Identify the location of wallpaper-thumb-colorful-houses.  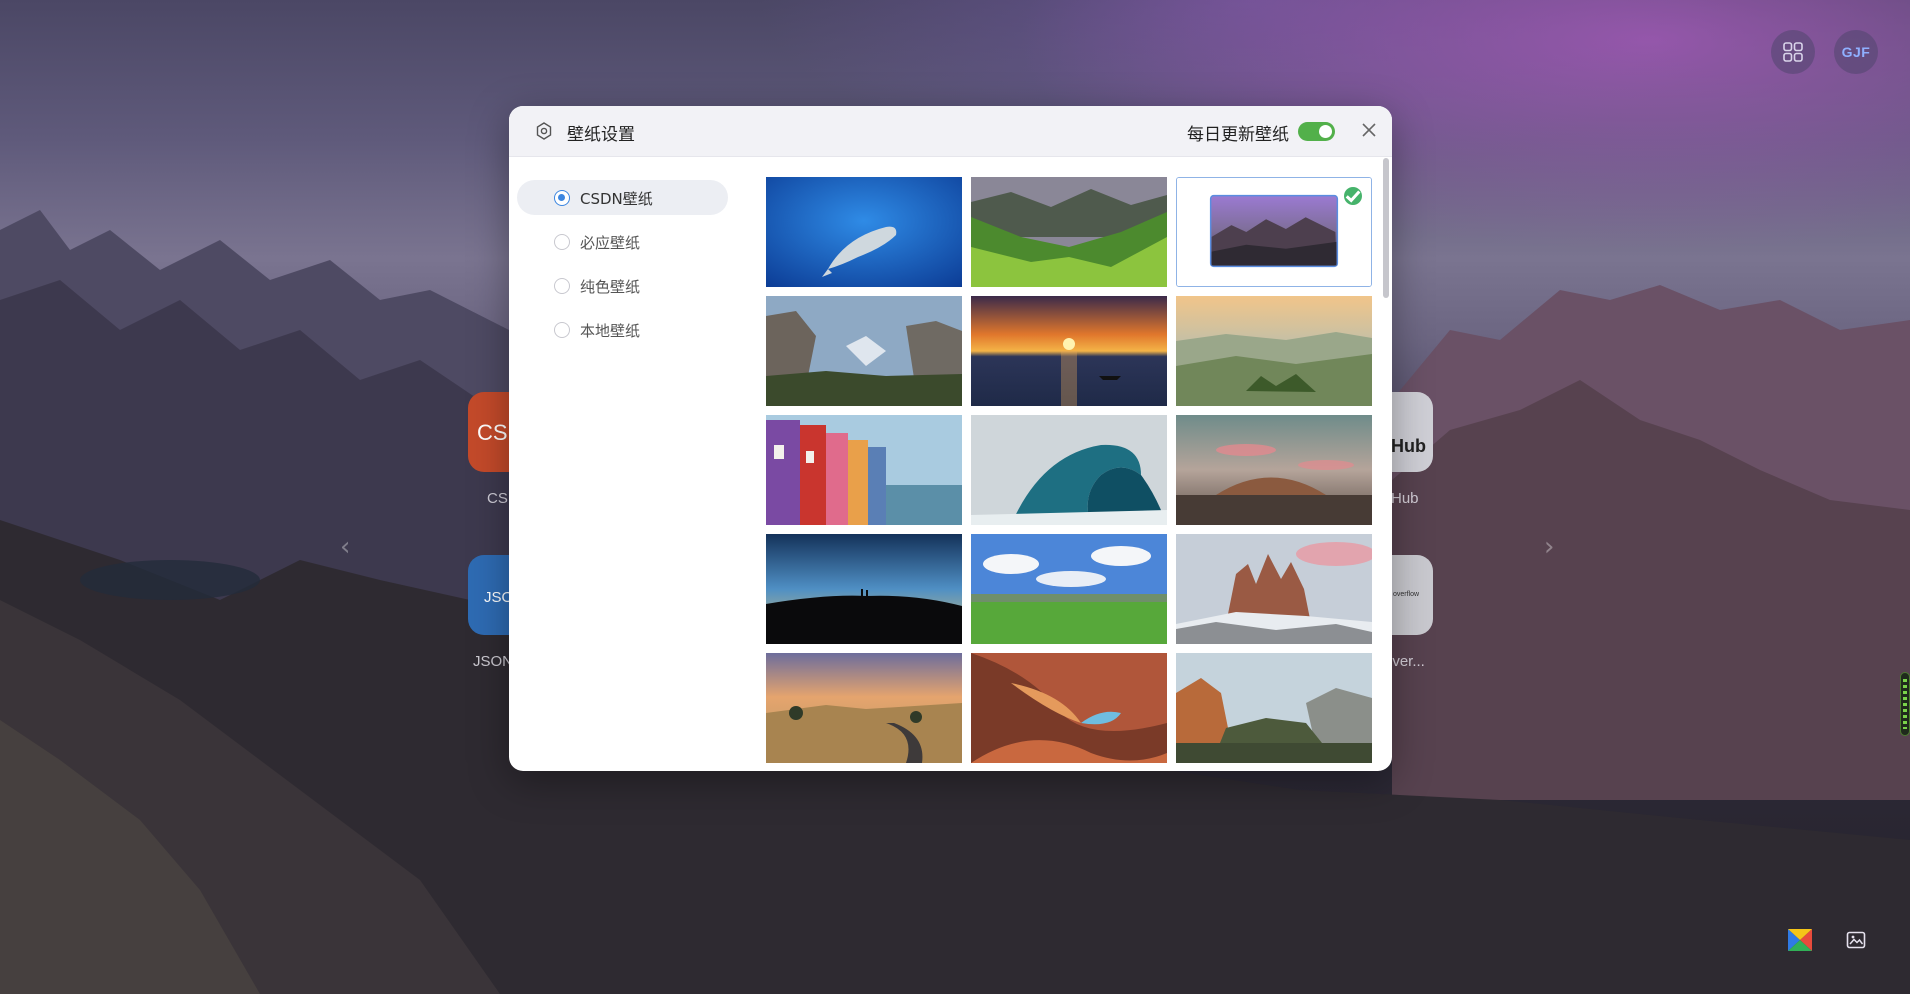
(864, 470).